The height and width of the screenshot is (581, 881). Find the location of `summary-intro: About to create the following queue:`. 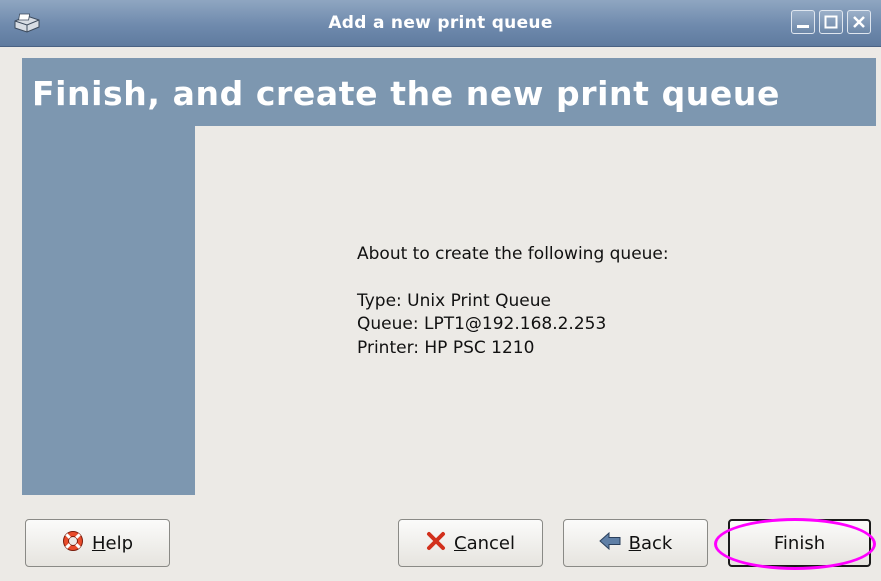

summary-intro: About to create the following queue: is located at coordinates (513, 254).